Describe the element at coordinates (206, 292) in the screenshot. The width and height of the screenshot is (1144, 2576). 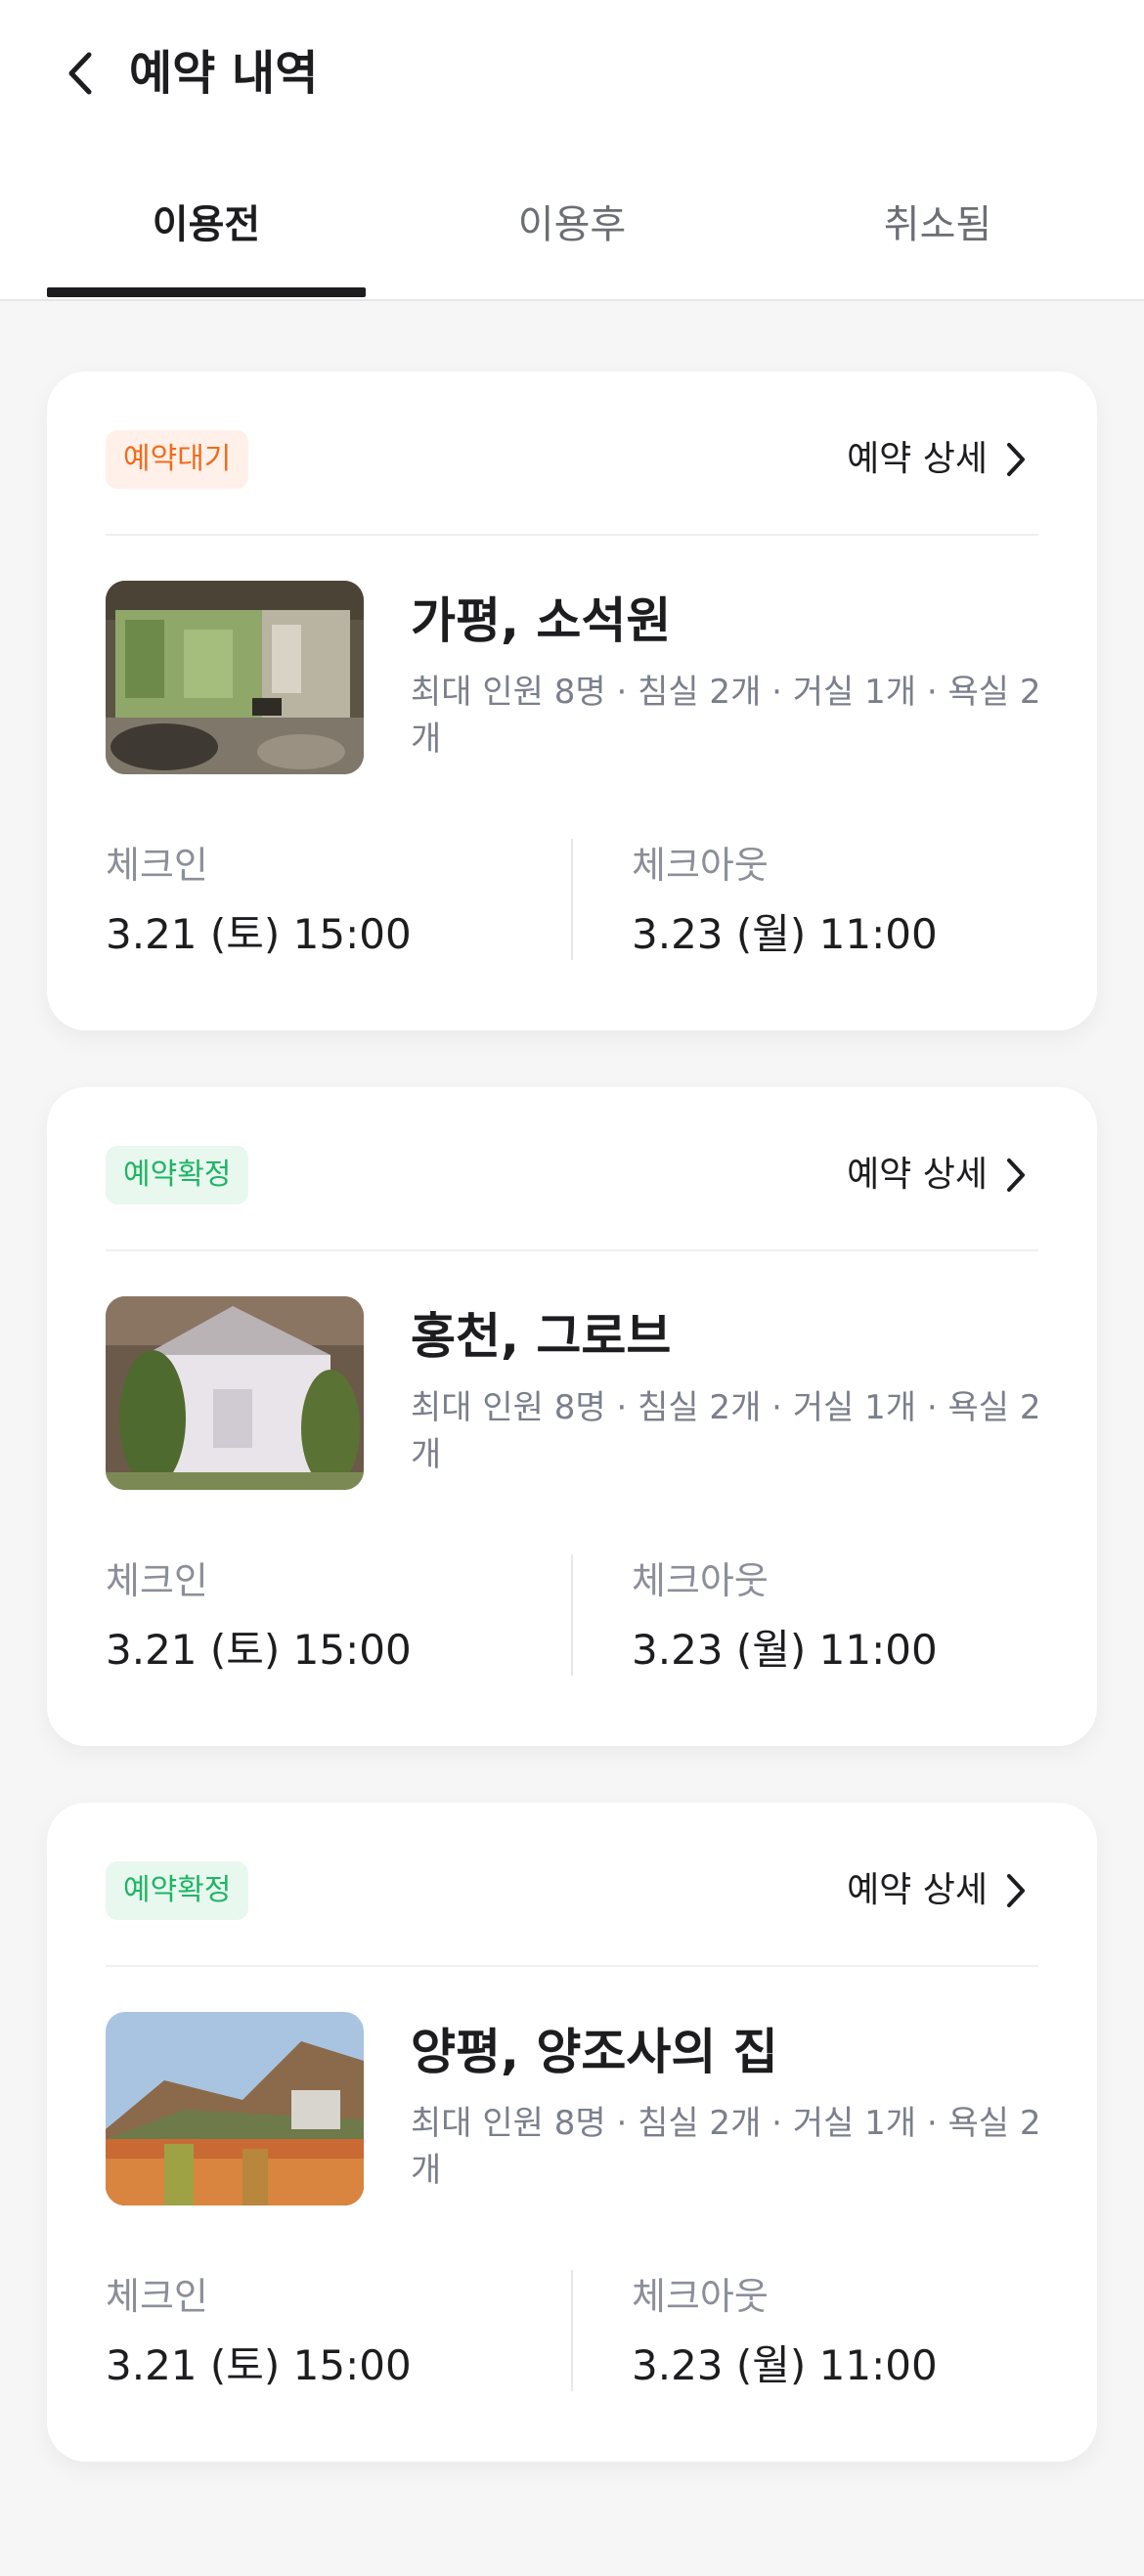
I see `active-tab-indicator` at that location.